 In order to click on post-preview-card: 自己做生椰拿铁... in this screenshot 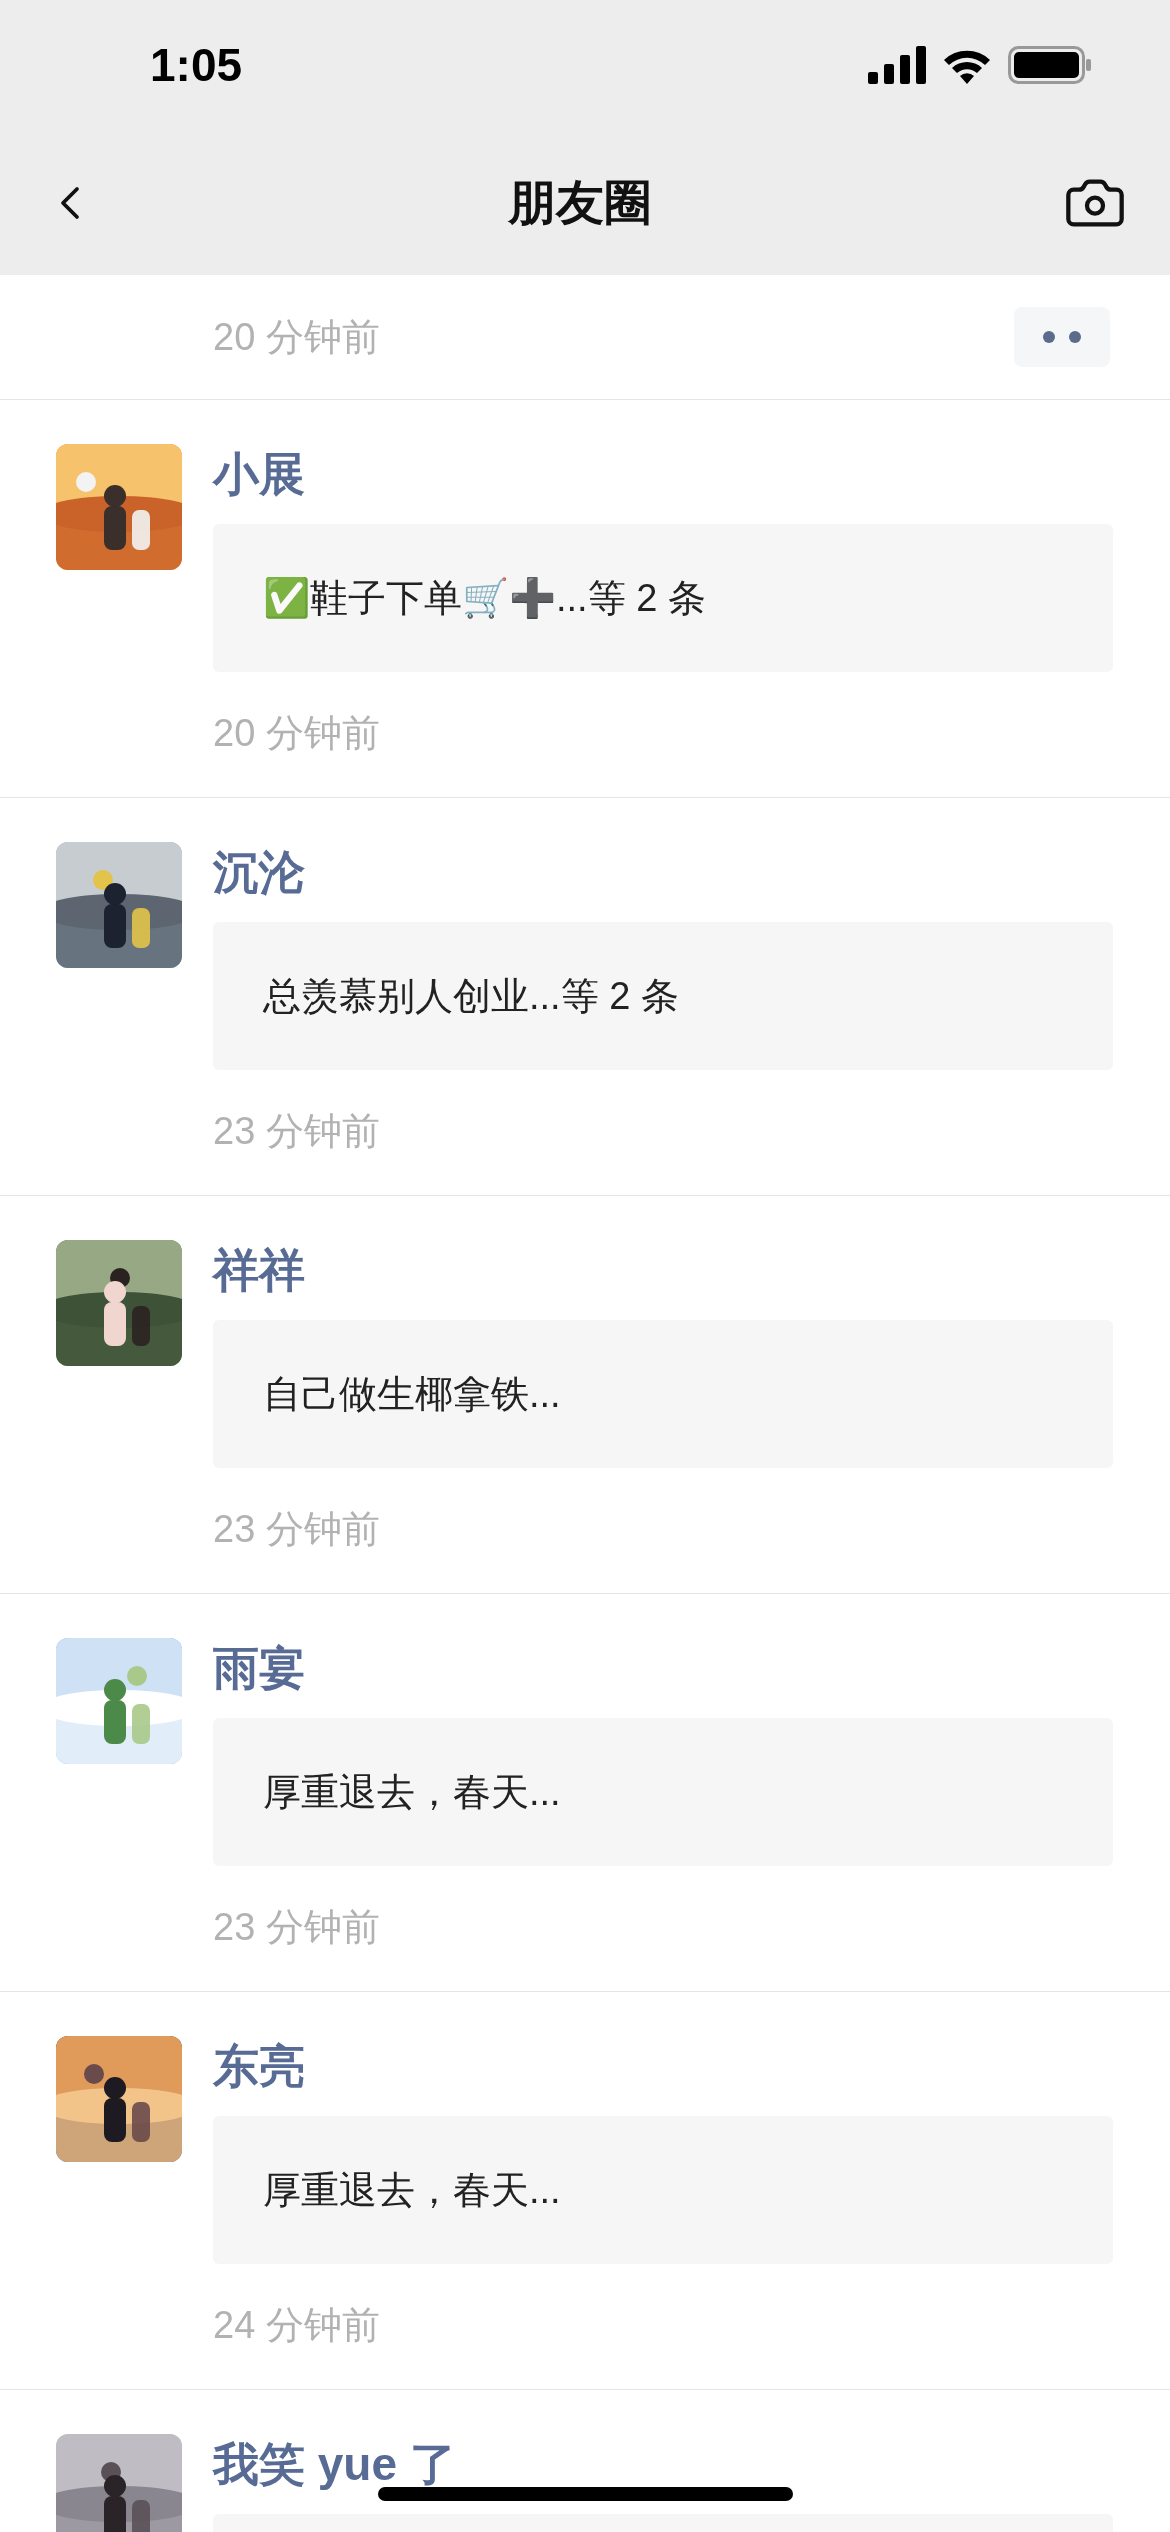, I will do `click(663, 1394)`.